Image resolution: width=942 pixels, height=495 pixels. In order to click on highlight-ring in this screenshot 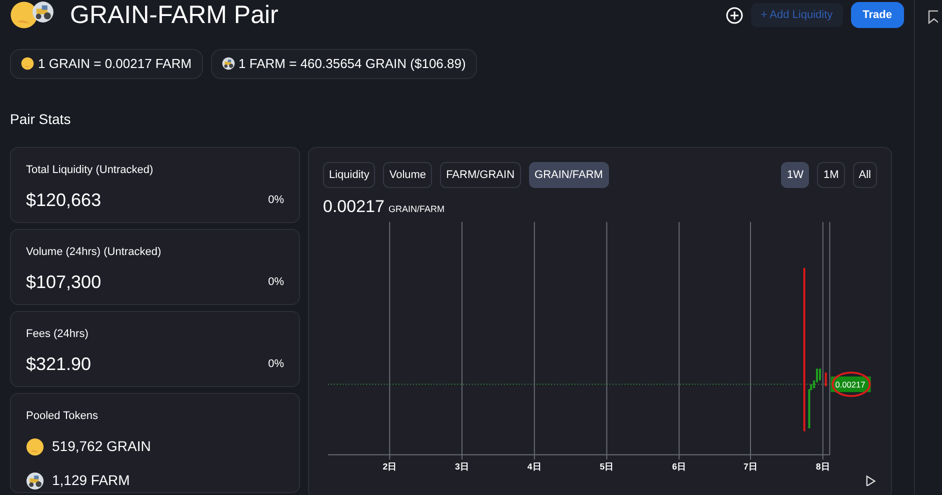, I will do `click(851, 383)`.